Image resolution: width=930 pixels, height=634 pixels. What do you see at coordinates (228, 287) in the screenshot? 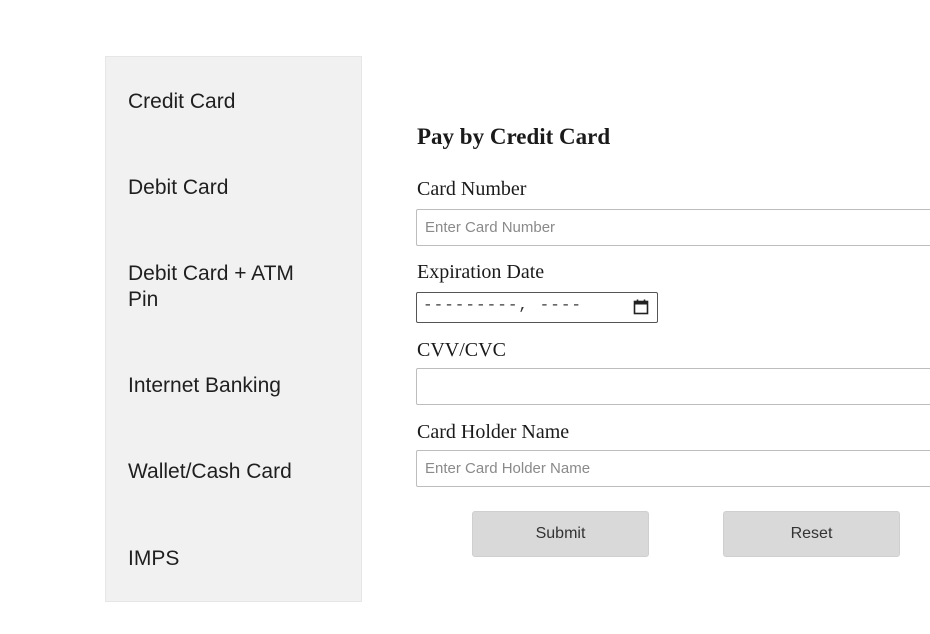
I see `sidebar-item-debit-card-atm-pin: Debit Card + ATM Pin` at bounding box center [228, 287].